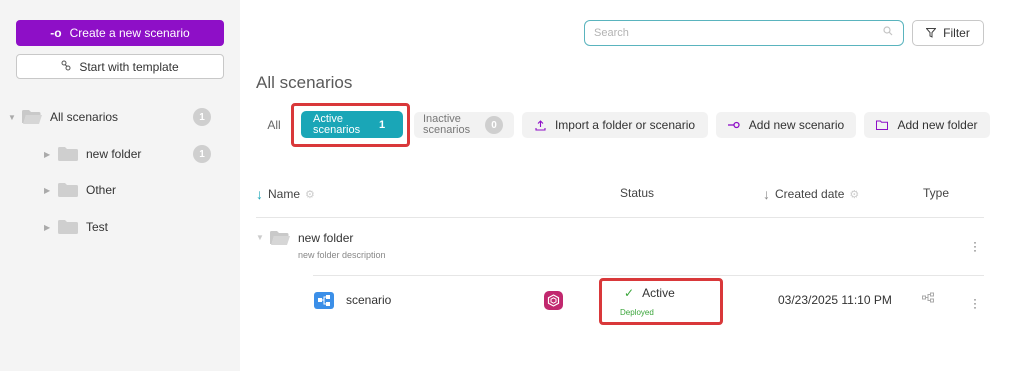 The height and width of the screenshot is (371, 1012). What do you see at coordinates (637, 312) in the screenshot?
I see `deployment-status: Deployed` at bounding box center [637, 312].